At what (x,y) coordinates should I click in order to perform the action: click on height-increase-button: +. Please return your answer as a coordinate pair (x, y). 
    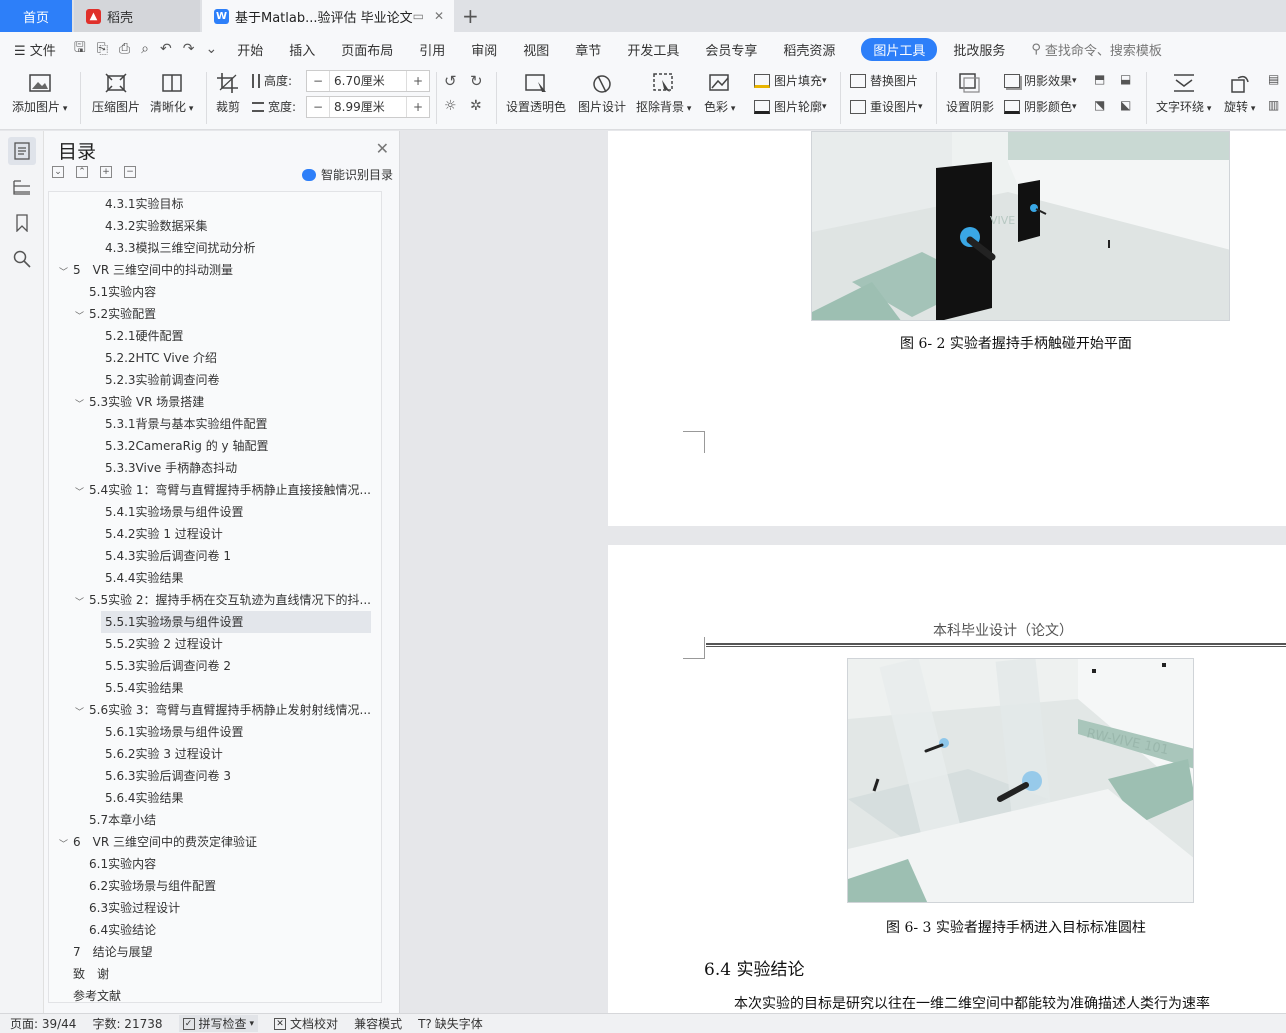
    Looking at the image, I should click on (418, 81).